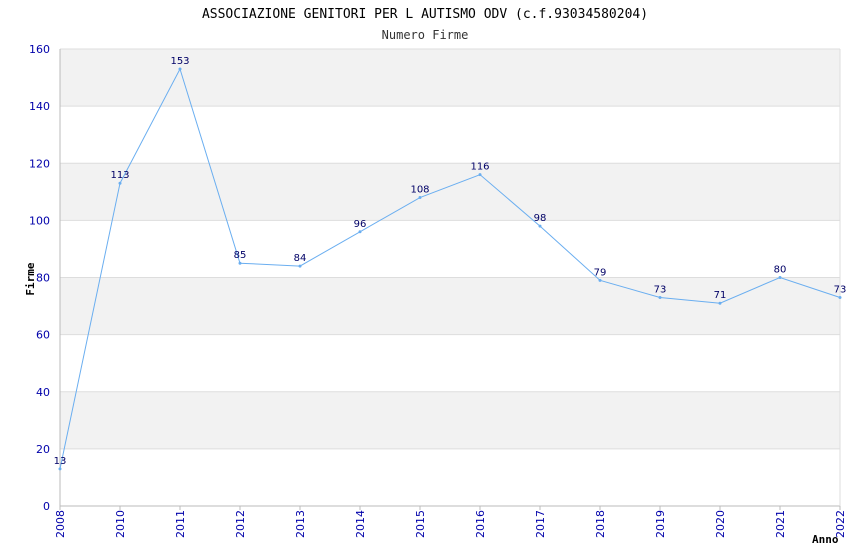 This screenshot has height=550, width=850. I want to click on x-tick-label: 2019, so click(660, 524).